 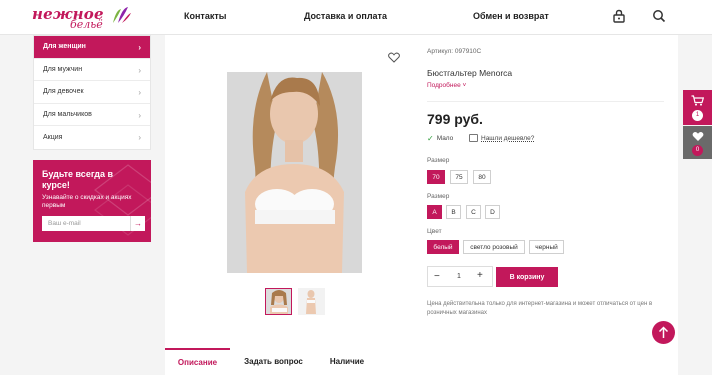 I want to click on side-favorites-button: 0, so click(x=697, y=142).